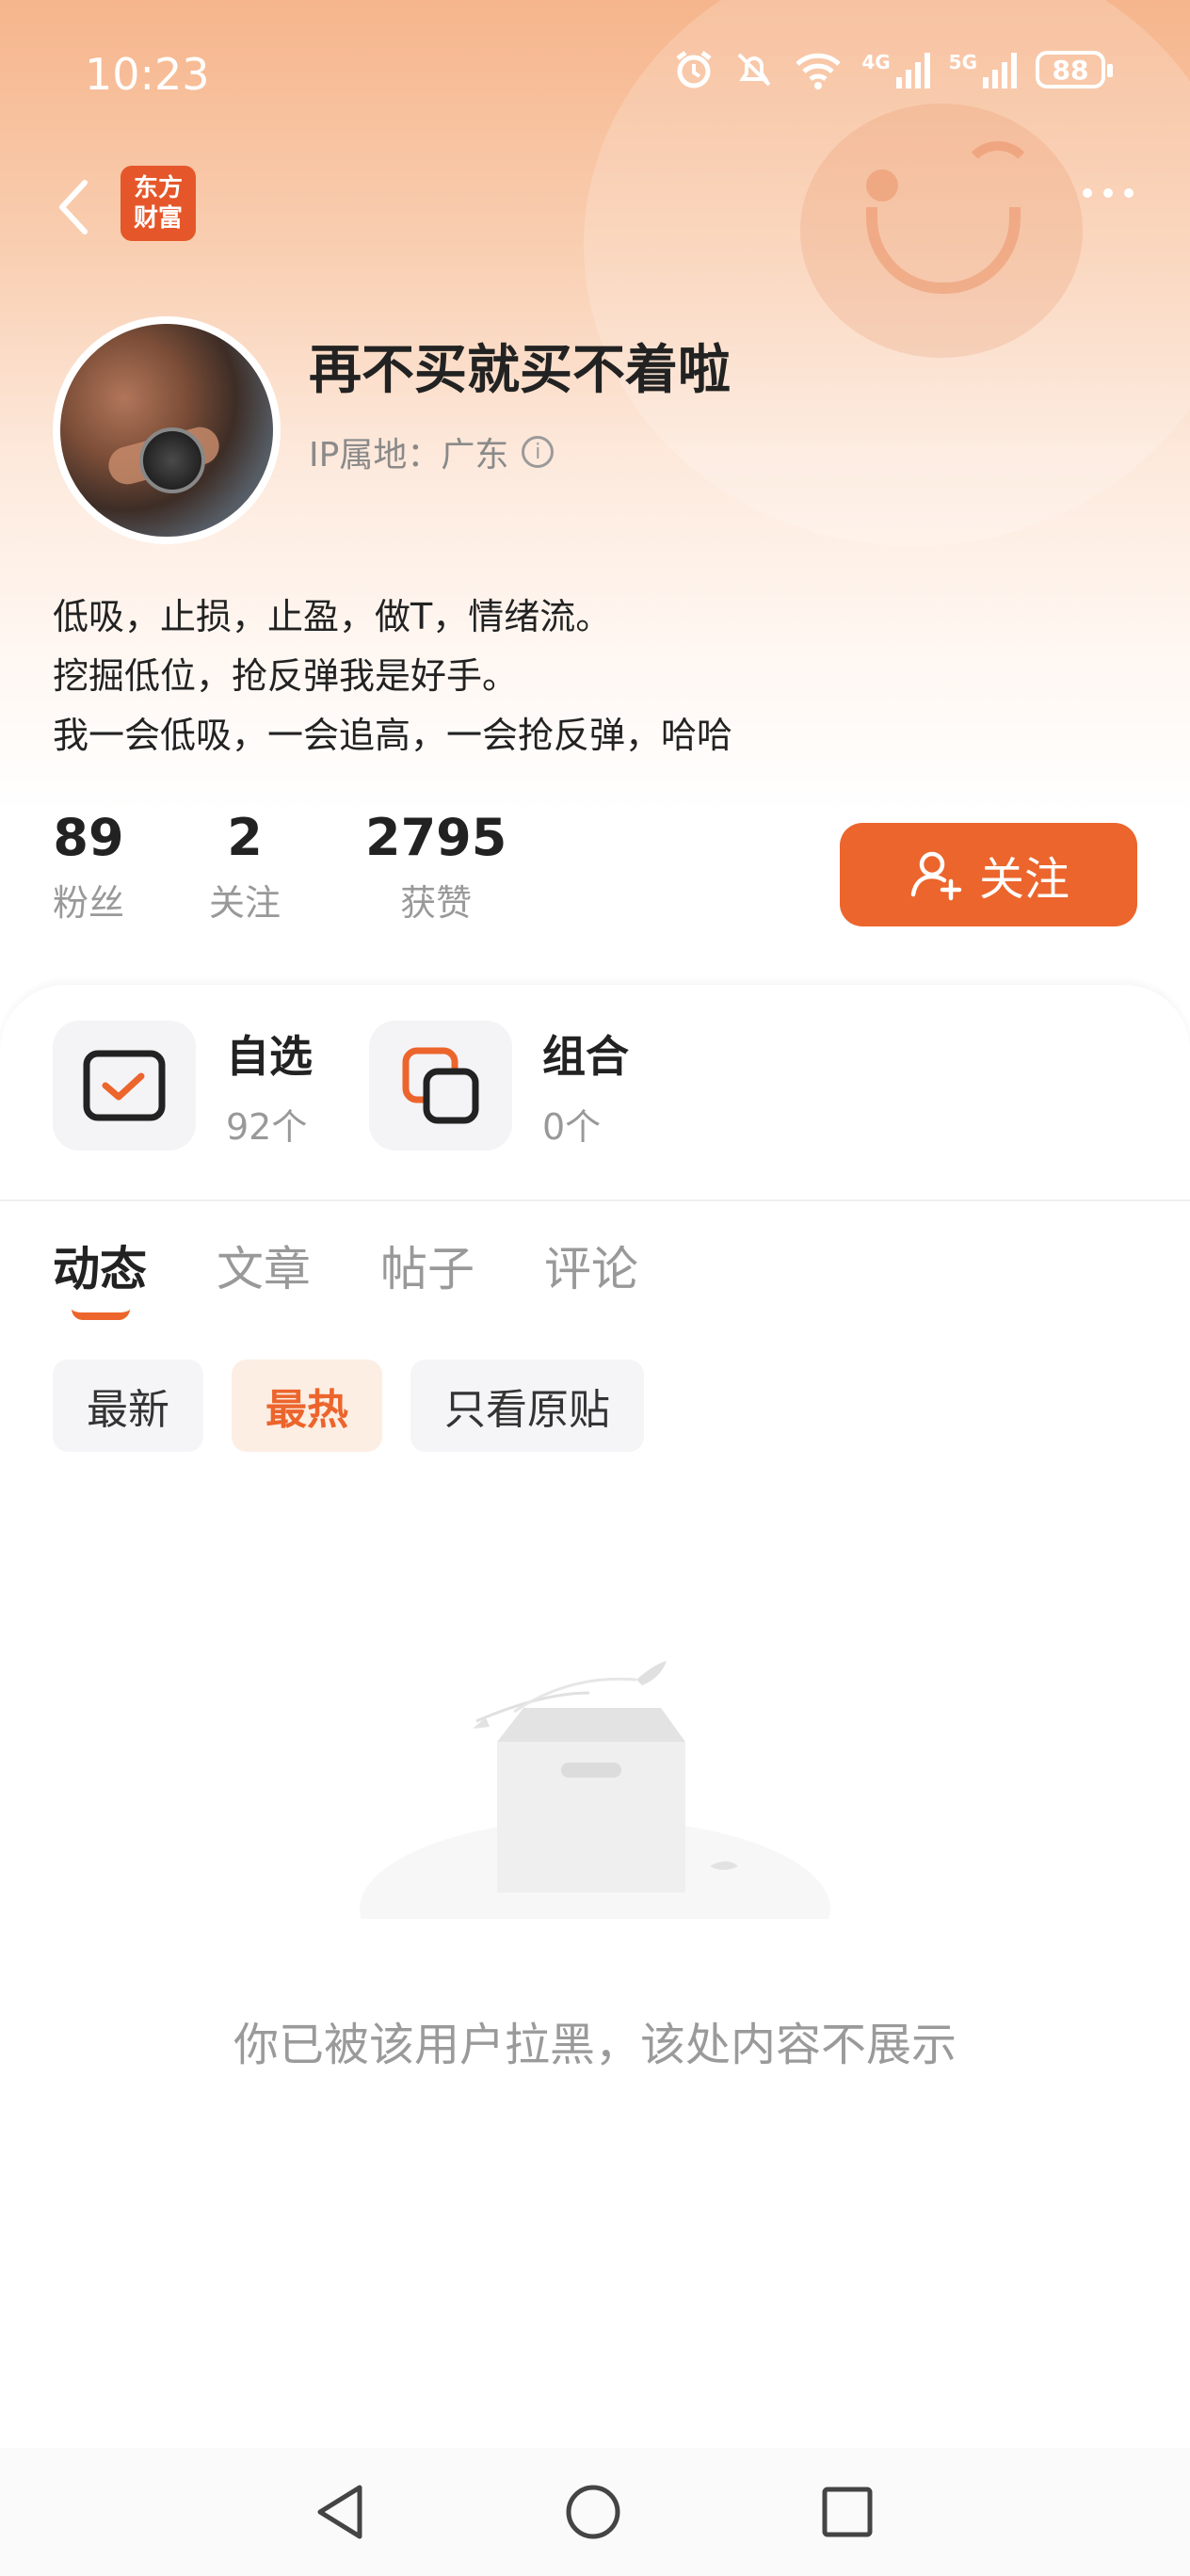 The width and height of the screenshot is (1190, 2576). What do you see at coordinates (307, 1406) in the screenshot?
I see `filter-hottest: 最热` at bounding box center [307, 1406].